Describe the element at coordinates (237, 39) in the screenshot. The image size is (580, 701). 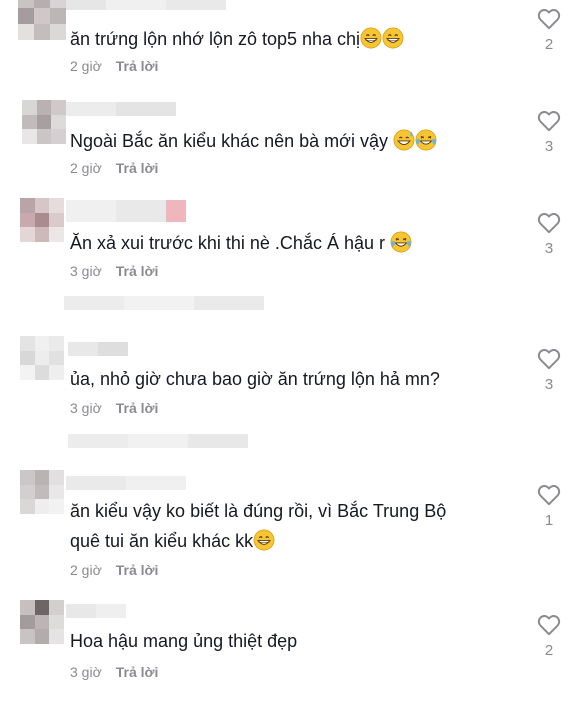
I see `comment-text: ăn trứng lộn nhớ lộn zô top5 nha chị` at that location.